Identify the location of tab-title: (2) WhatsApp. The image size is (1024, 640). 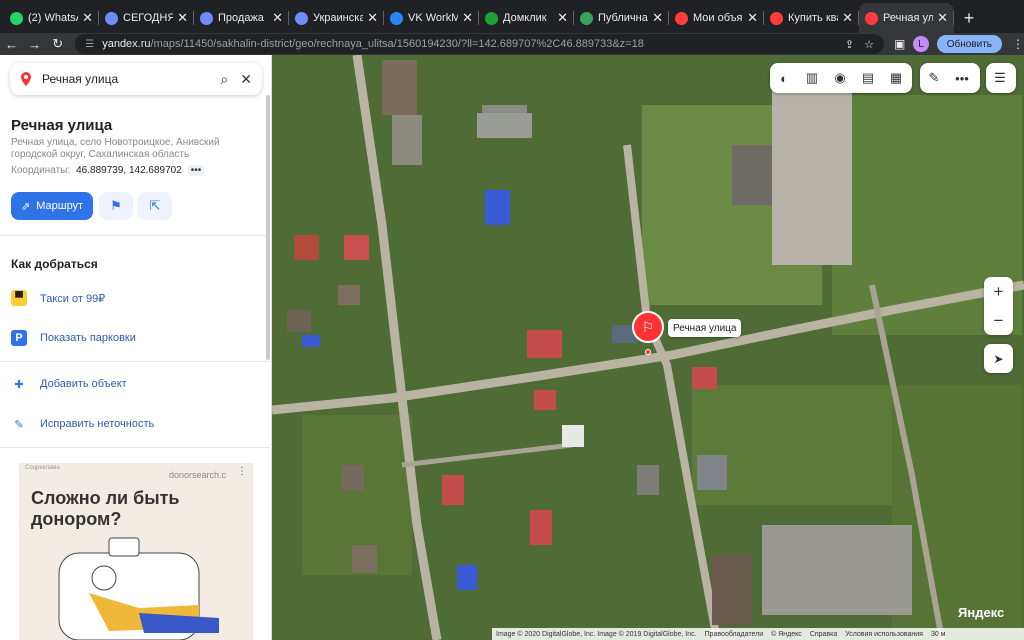
(53, 18).